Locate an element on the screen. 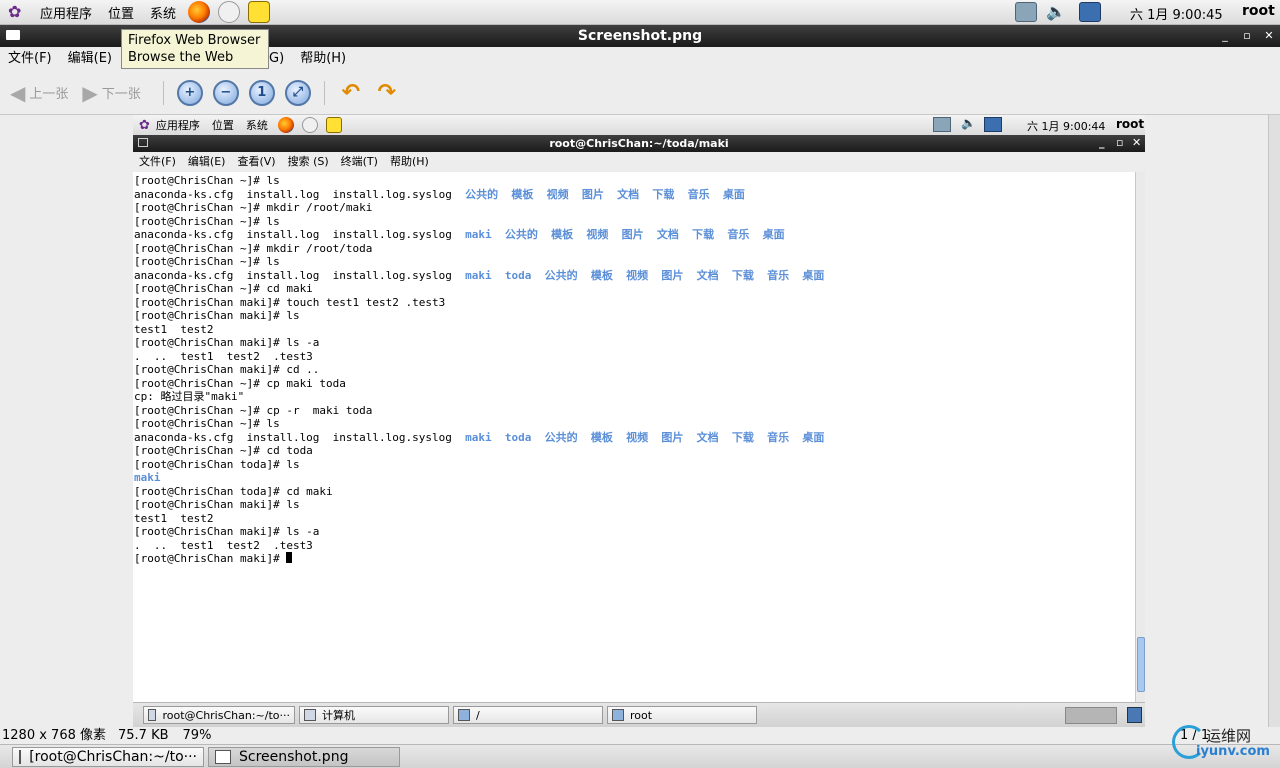  image-dimensions: 1280 x 768 像素 is located at coordinates (54, 735).